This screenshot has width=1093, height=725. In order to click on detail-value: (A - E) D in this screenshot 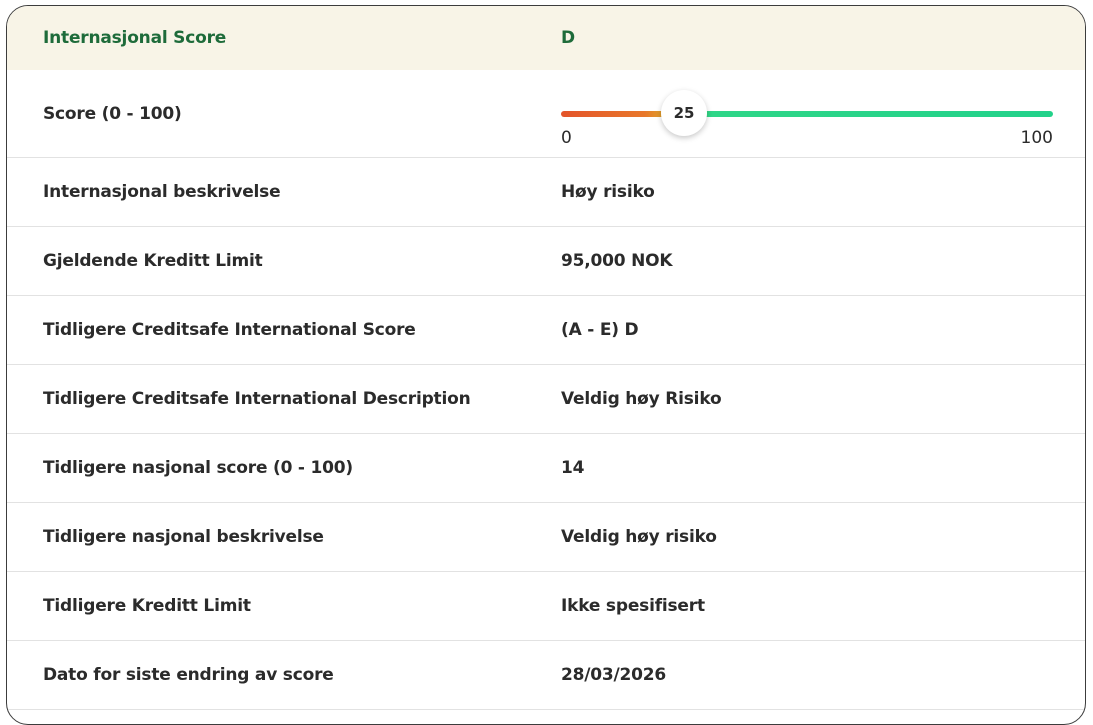, I will do `click(600, 330)`.